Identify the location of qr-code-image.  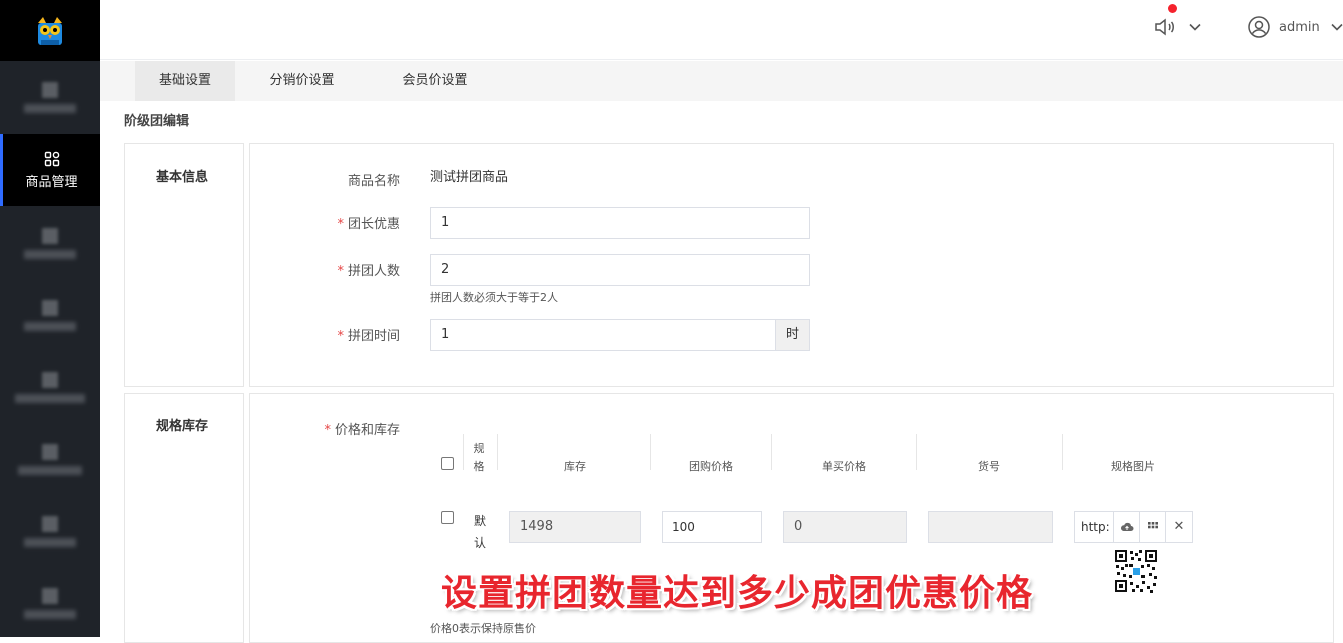
(1136, 571).